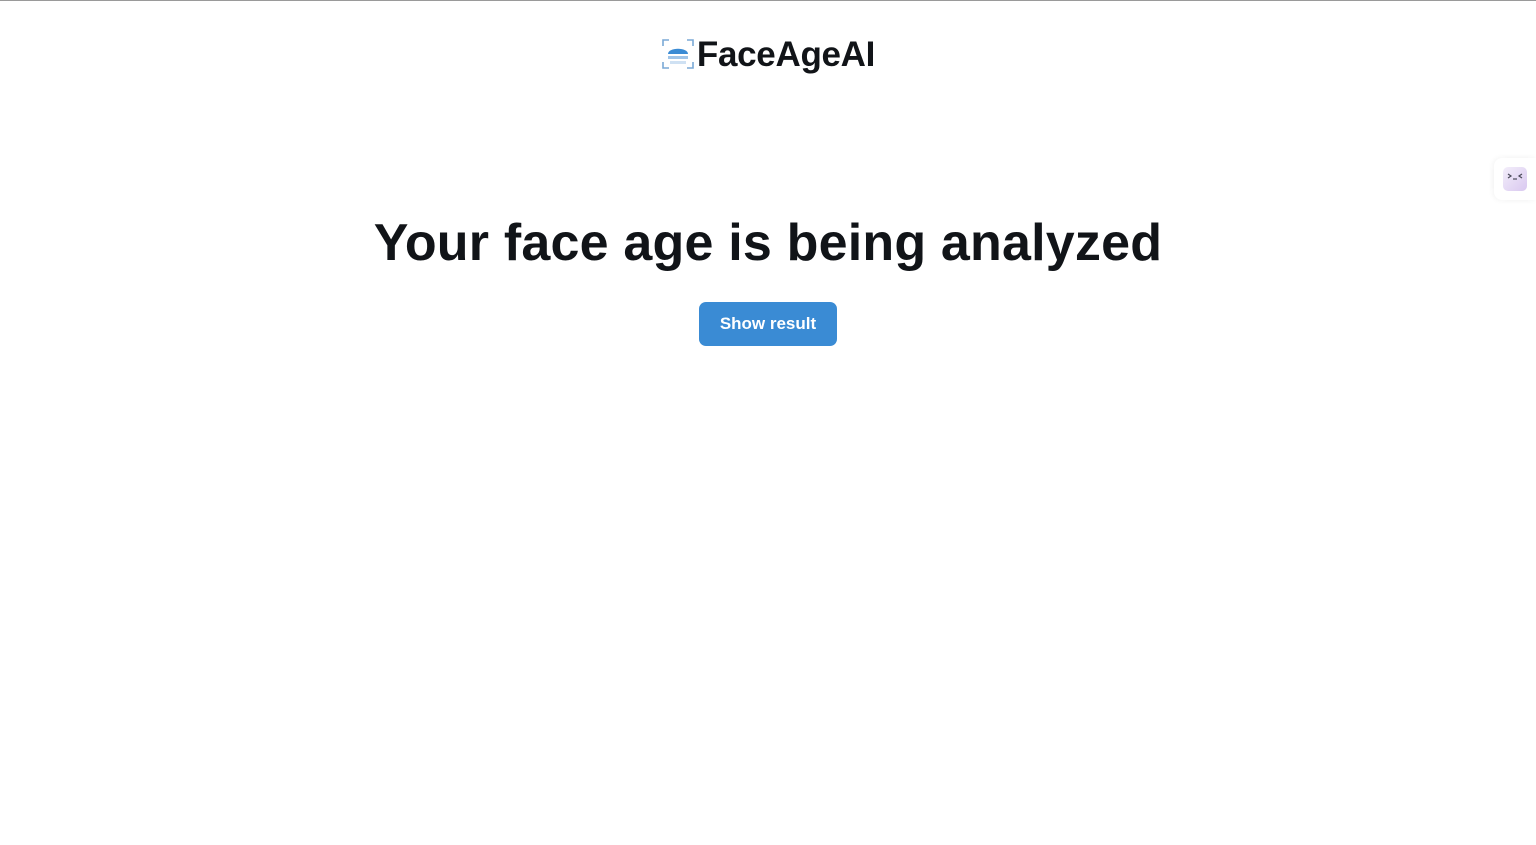 The image size is (1536, 845). What do you see at coordinates (678, 54) in the screenshot?
I see `face-scan-icon` at bounding box center [678, 54].